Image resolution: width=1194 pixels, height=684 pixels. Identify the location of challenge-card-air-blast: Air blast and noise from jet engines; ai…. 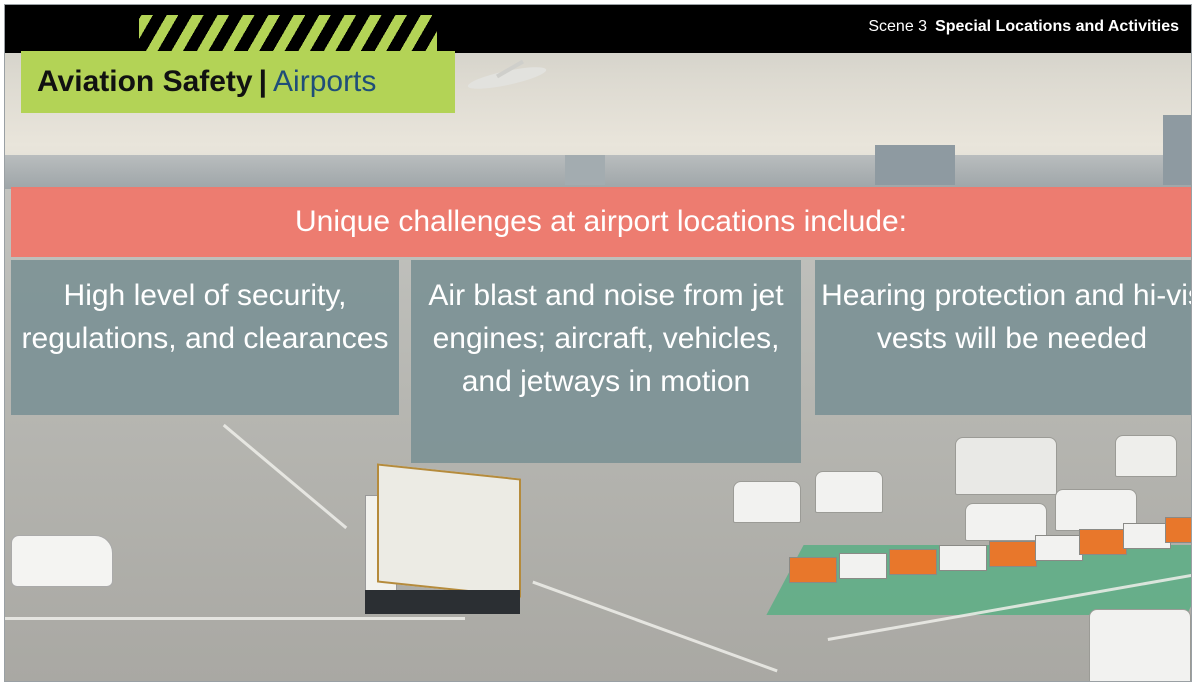
(606, 361).